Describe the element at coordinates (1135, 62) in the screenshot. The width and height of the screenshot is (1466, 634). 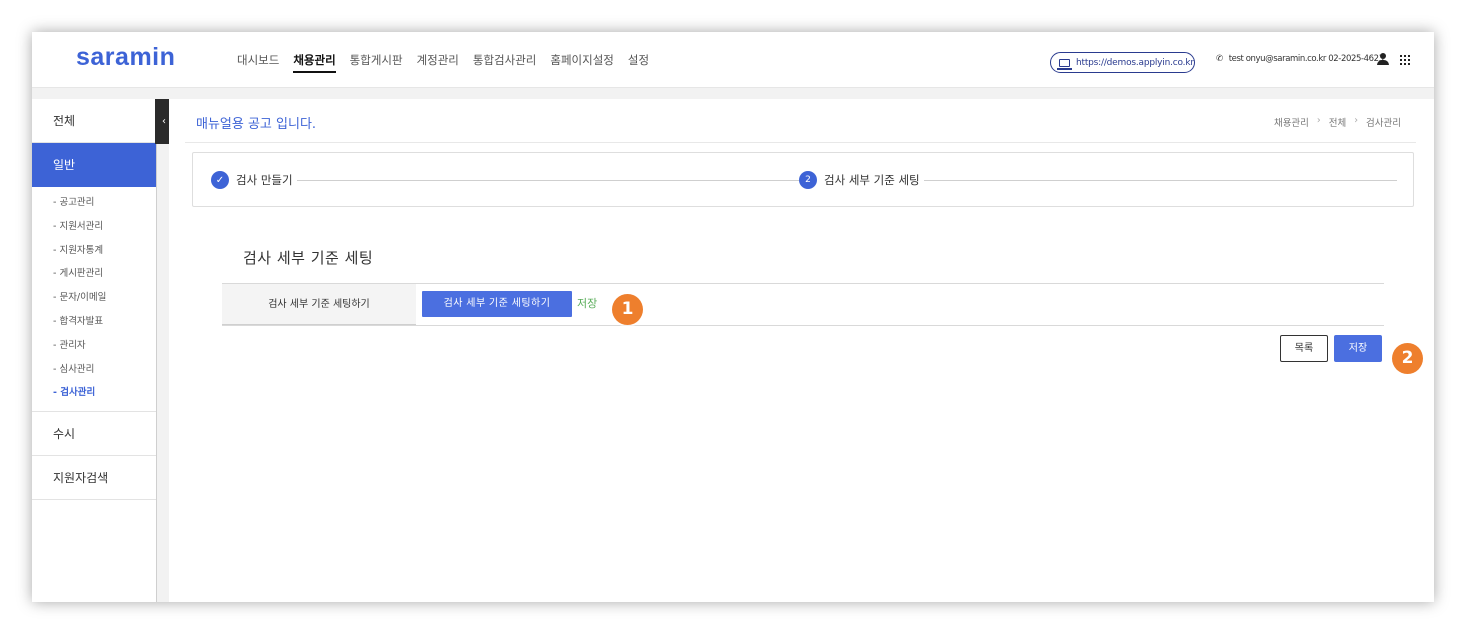
I see `site-url-text: https://demos.applyin.co.kr` at that location.